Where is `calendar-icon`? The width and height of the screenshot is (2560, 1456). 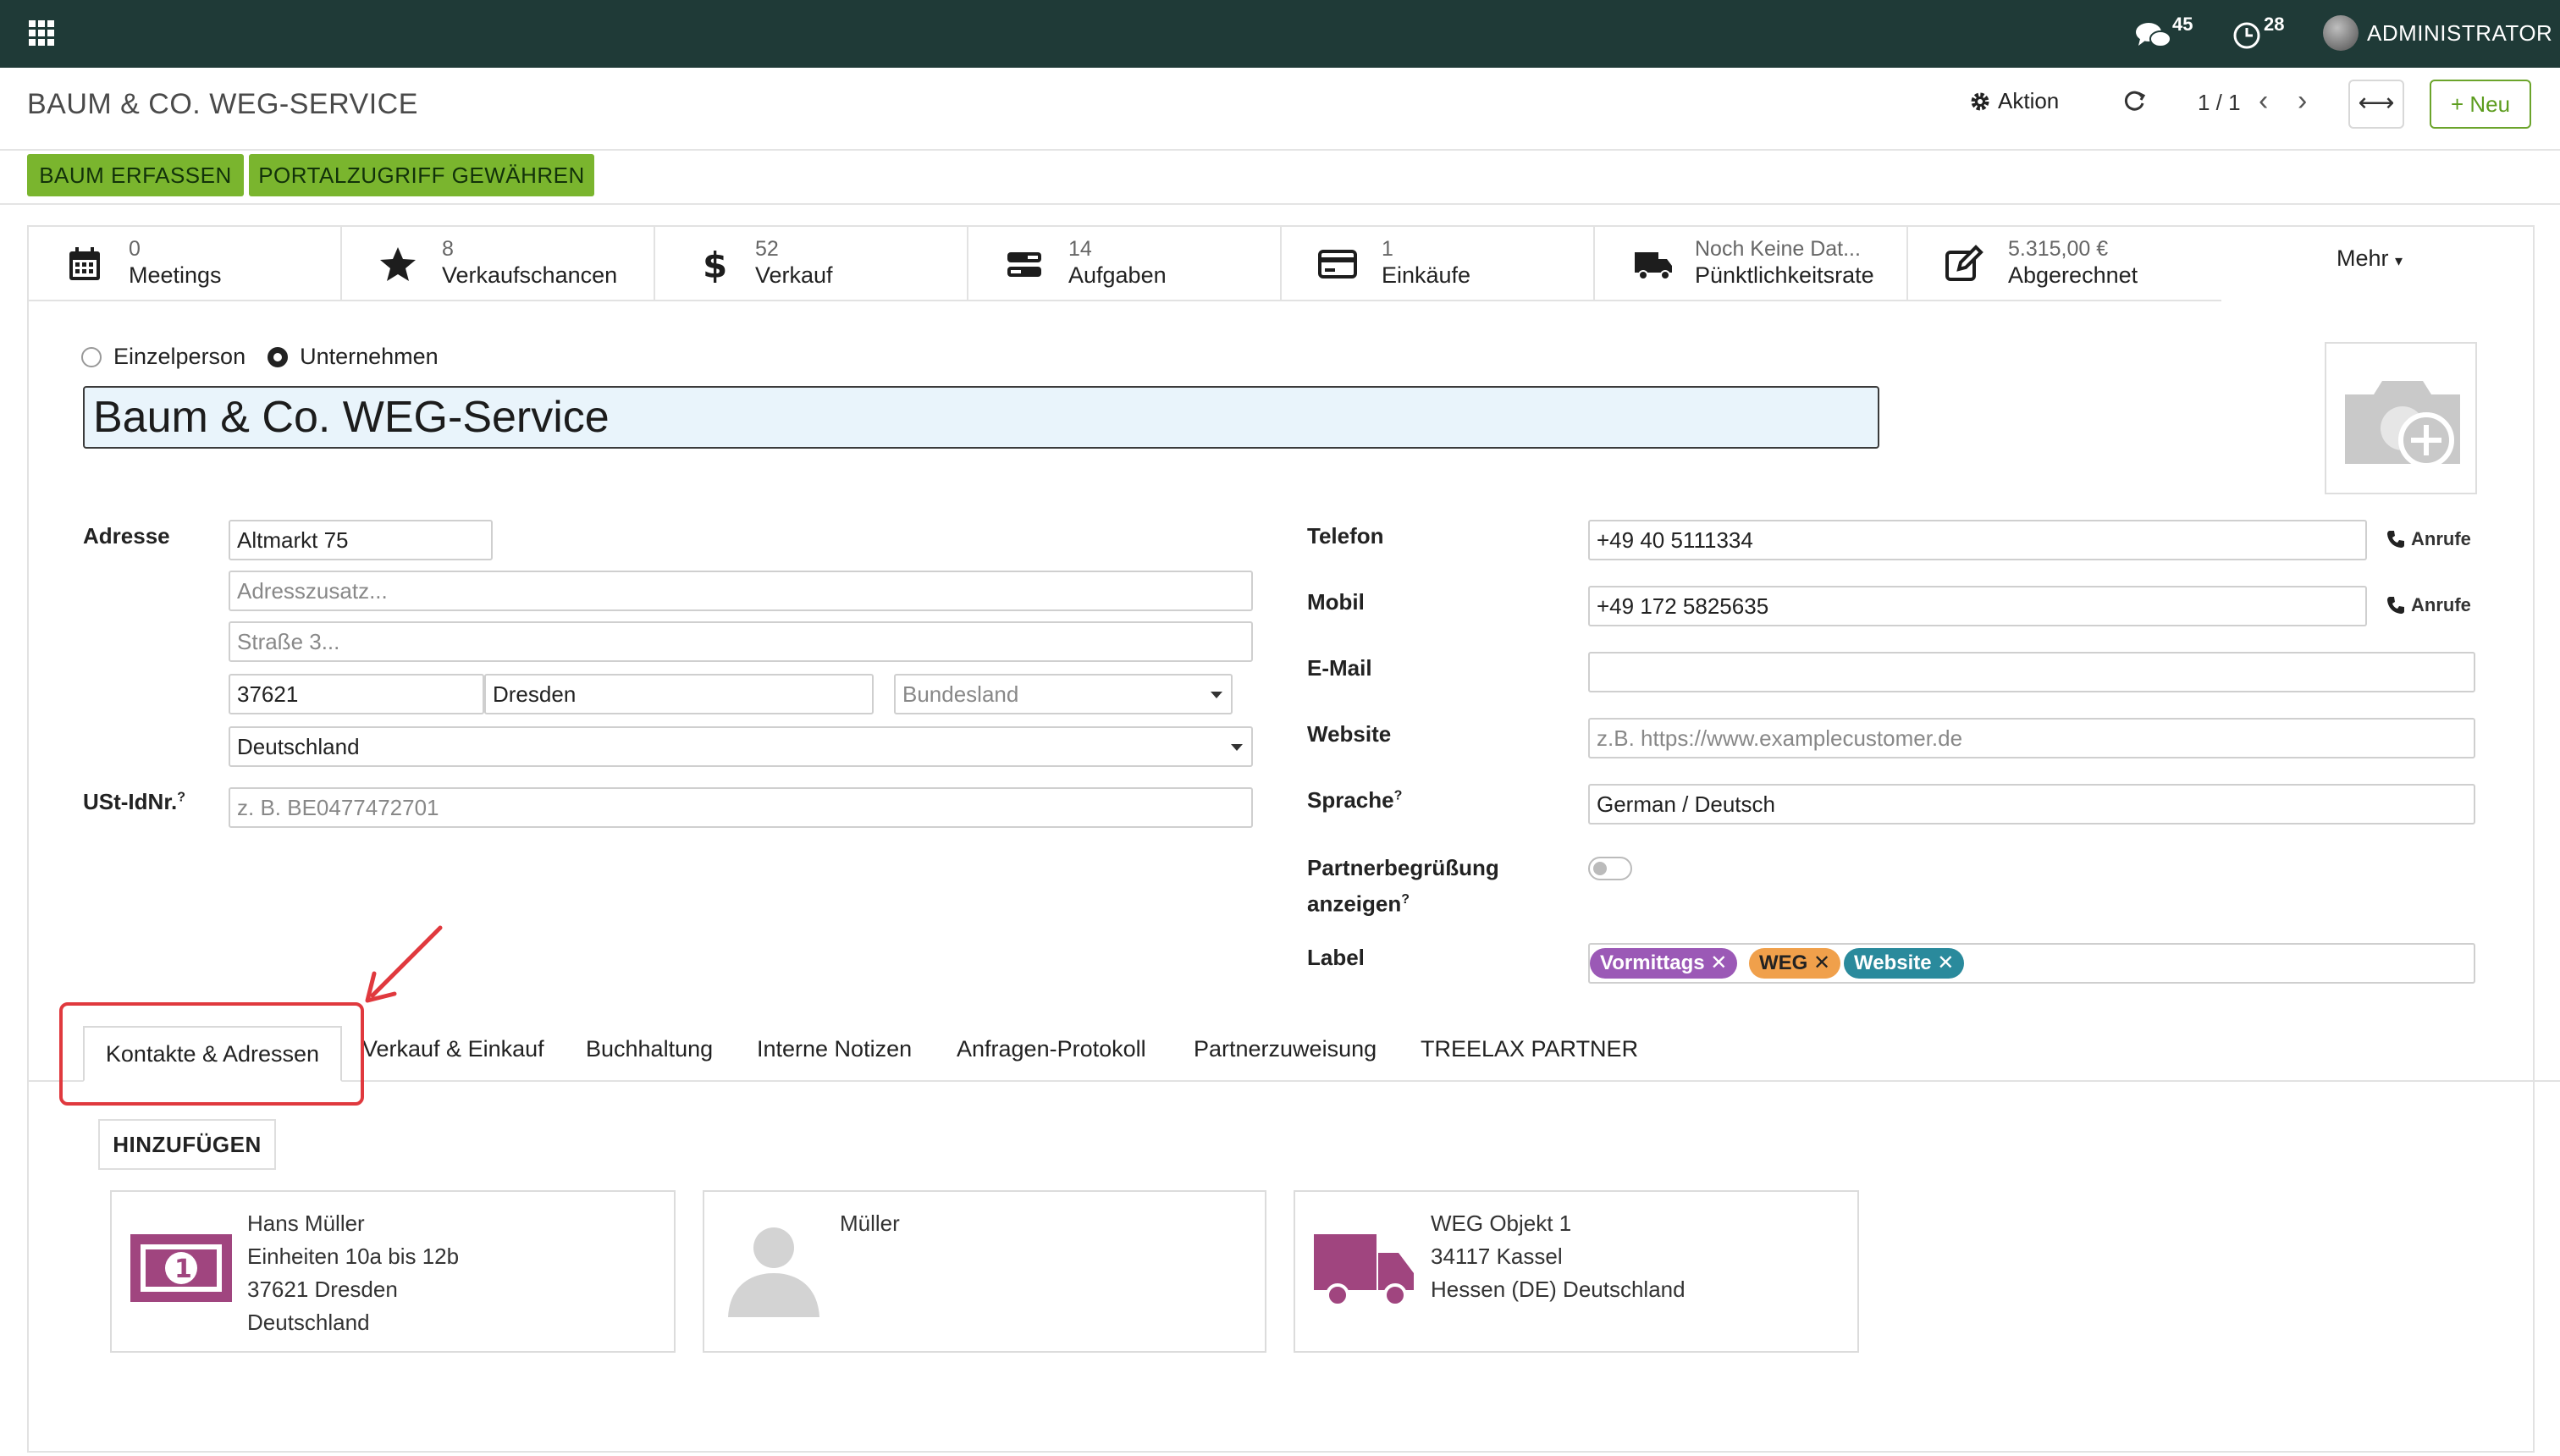
calendar-icon is located at coordinates (84, 263).